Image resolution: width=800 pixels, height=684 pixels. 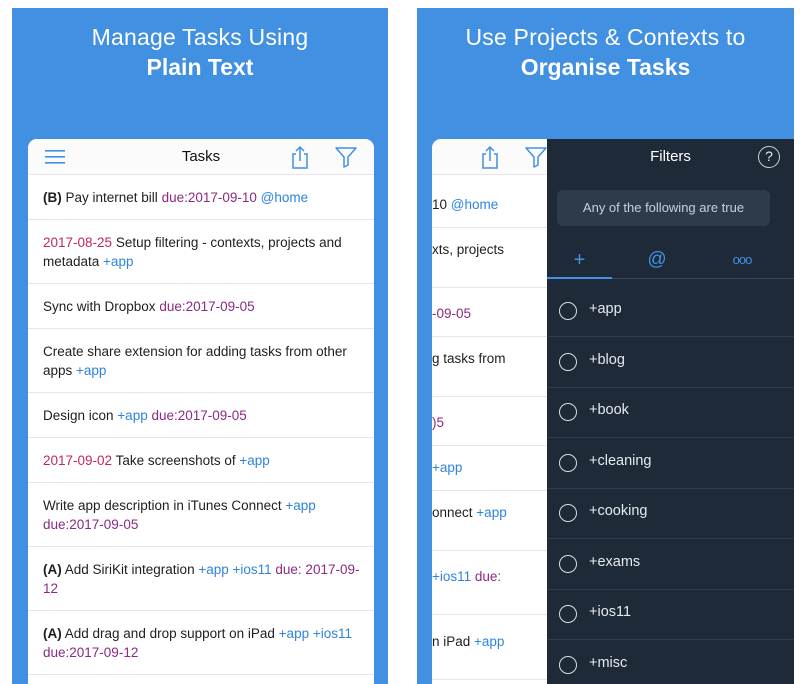 What do you see at coordinates (145, 415) in the screenshot?
I see `task-text: Design icon +app due:2017-09-05` at bounding box center [145, 415].